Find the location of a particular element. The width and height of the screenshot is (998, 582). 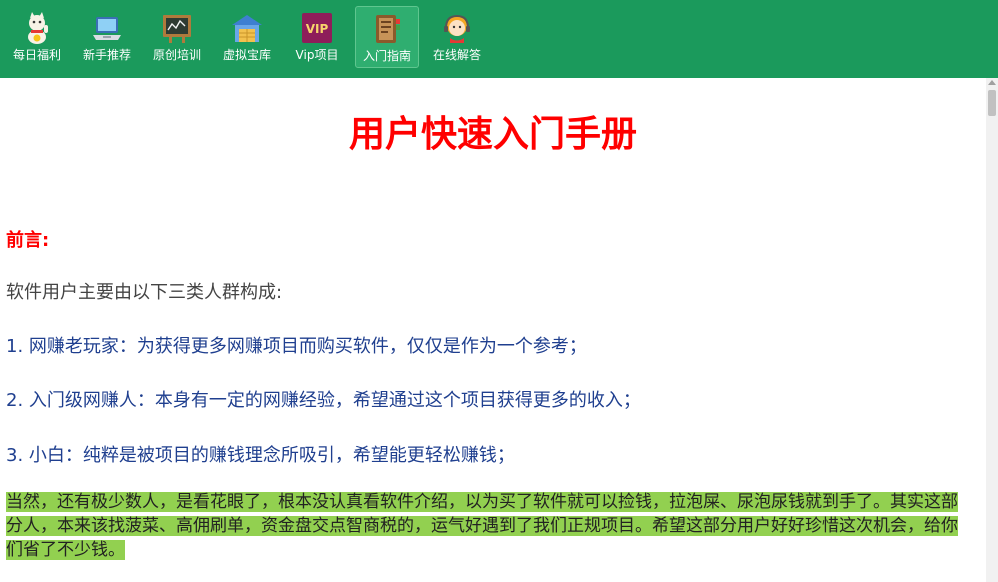

vertical-scrollbar is located at coordinates (992, 330).